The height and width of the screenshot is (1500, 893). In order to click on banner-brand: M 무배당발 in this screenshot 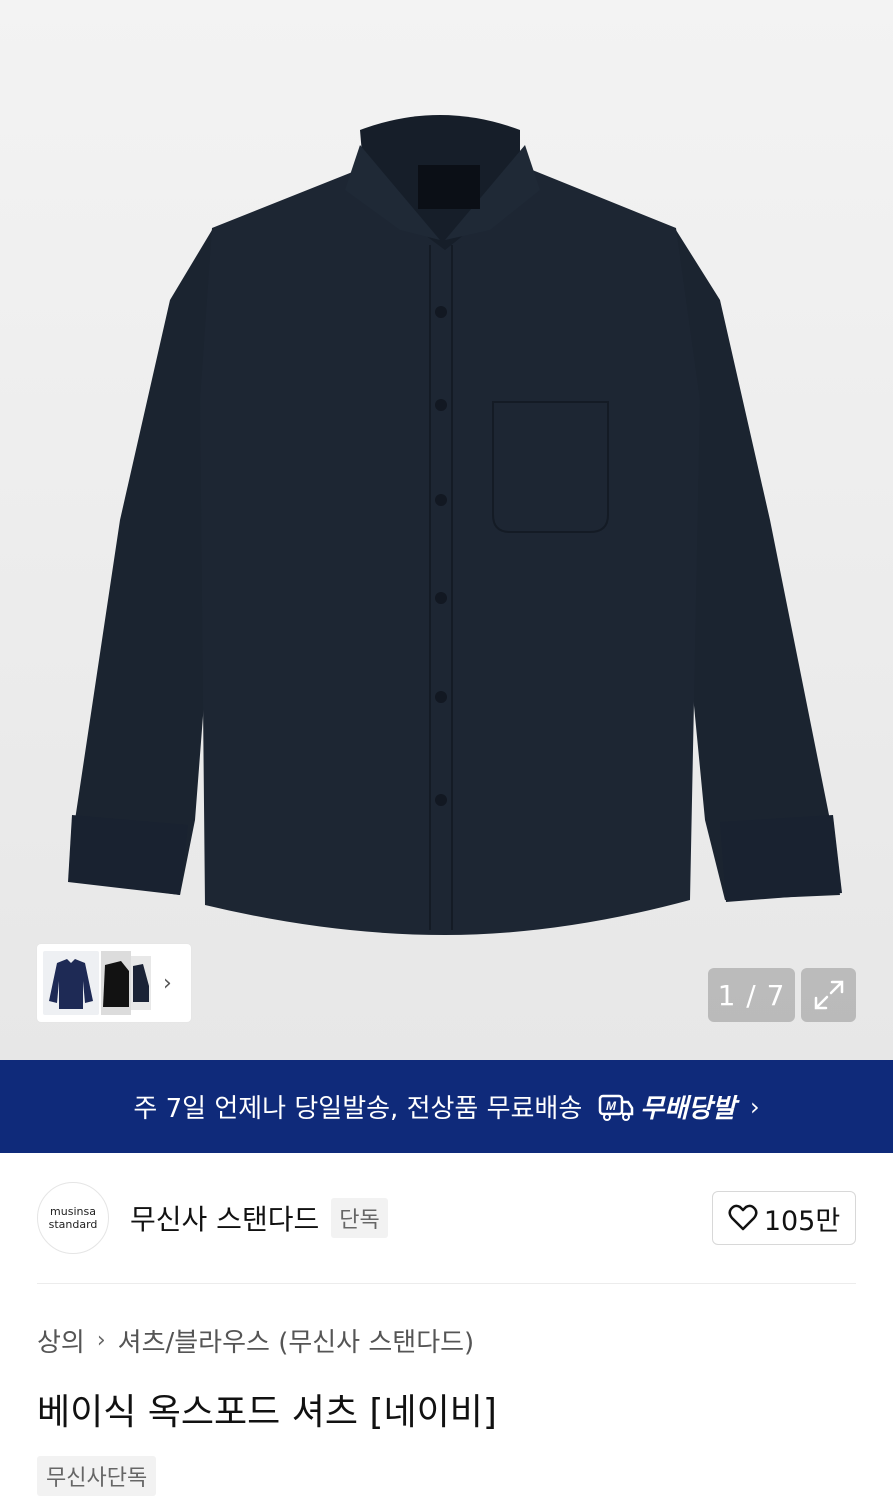, I will do `click(667, 1106)`.